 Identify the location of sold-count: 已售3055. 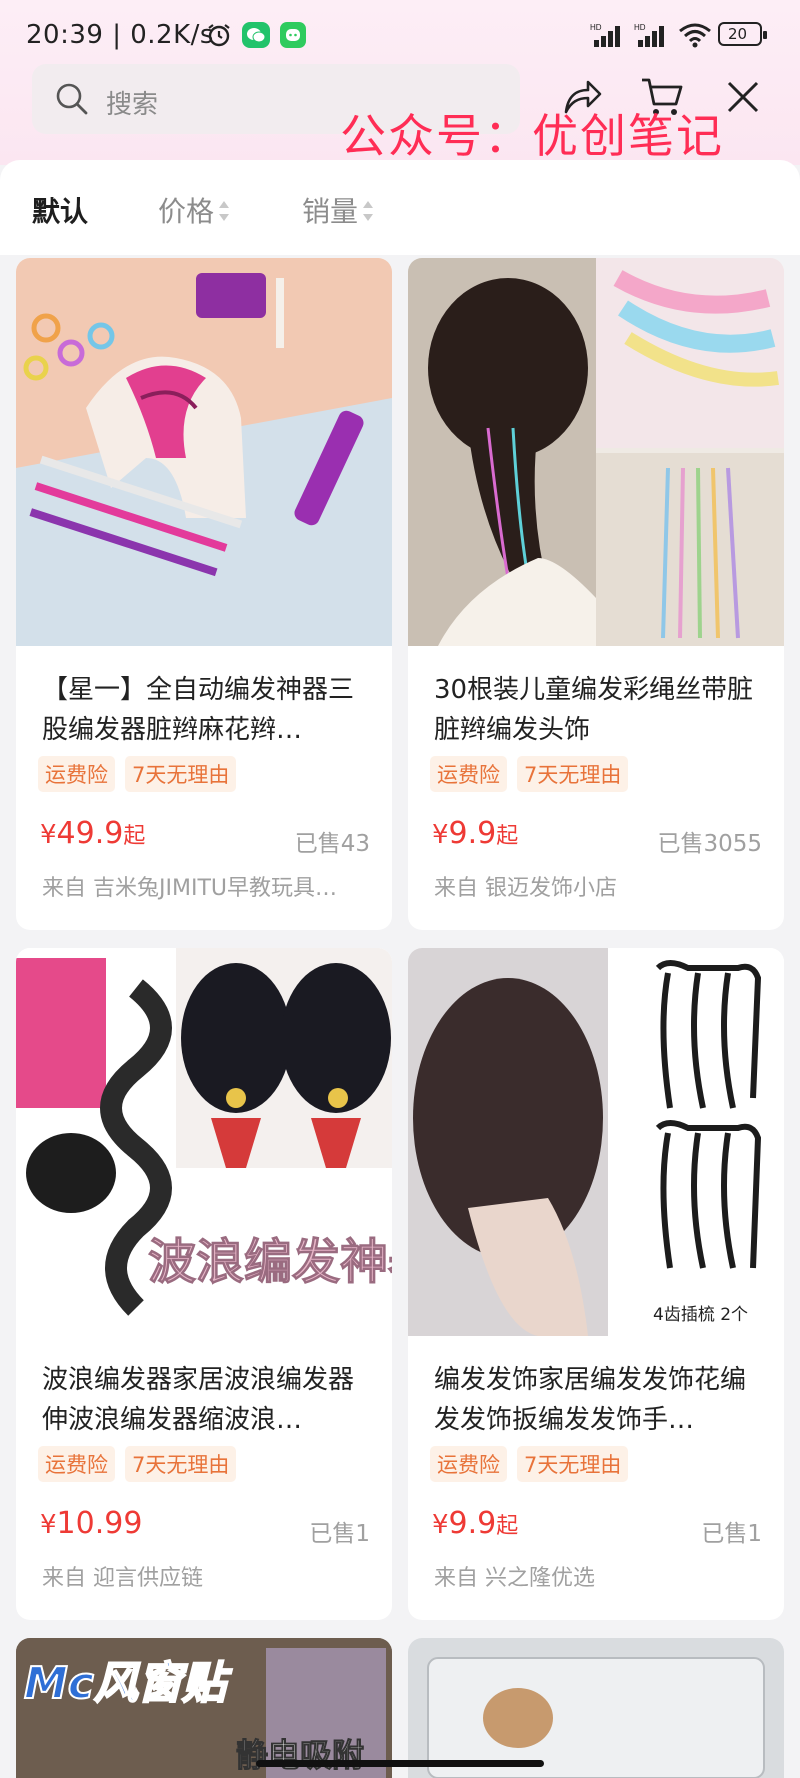
(709, 844).